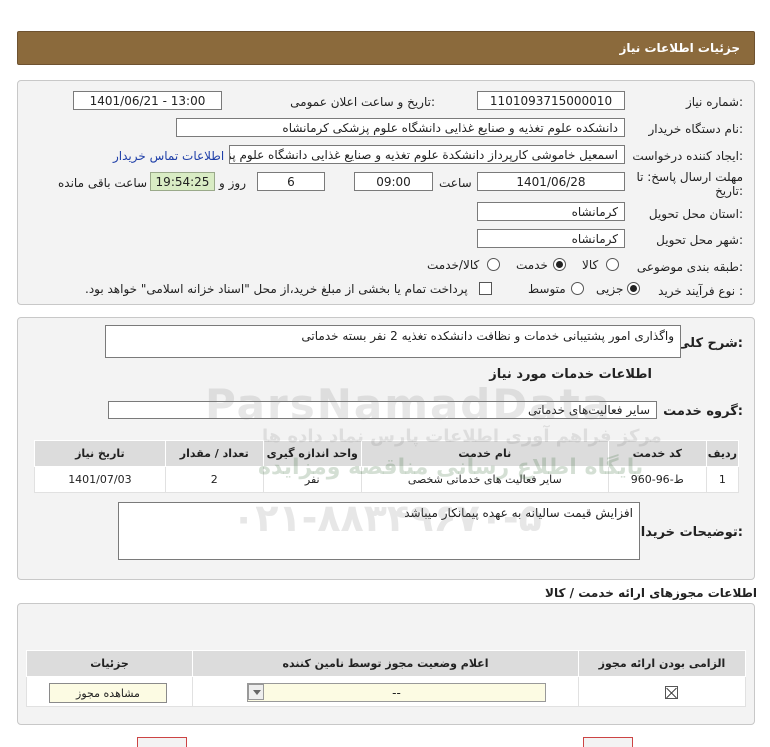 This screenshot has height=747, width=770. What do you see at coordinates (214, 479) in the screenshot?
I see `cell-qty: 2` at bounding box center [214, 479].